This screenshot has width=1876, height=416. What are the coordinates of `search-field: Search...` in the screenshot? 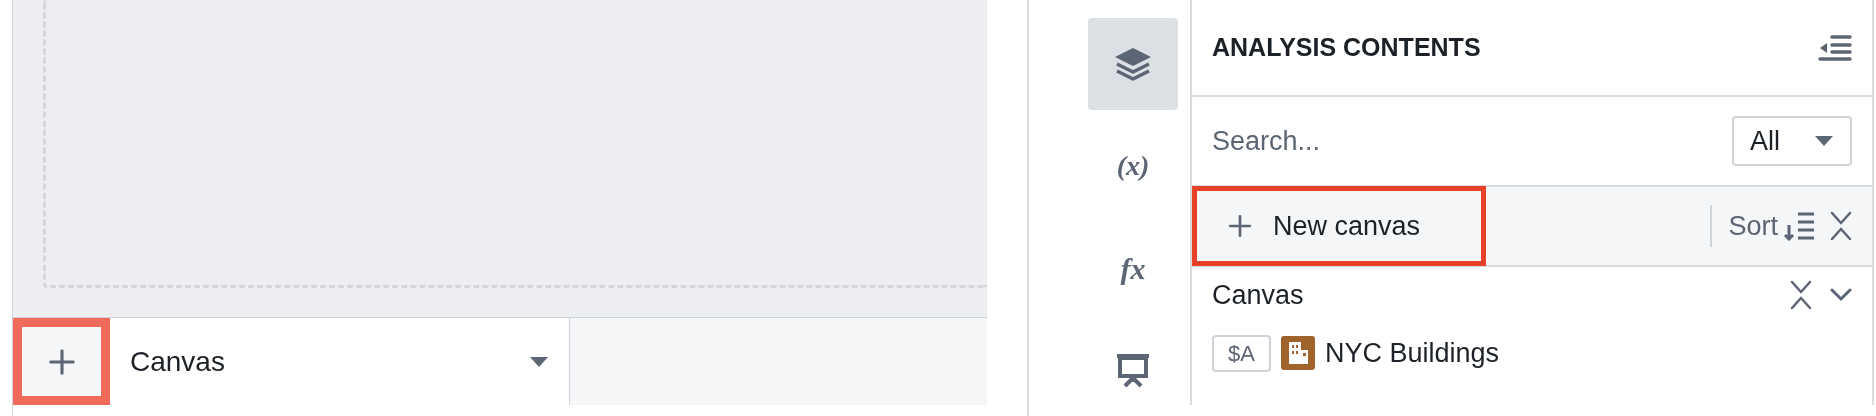 It's located at (1362, 141).